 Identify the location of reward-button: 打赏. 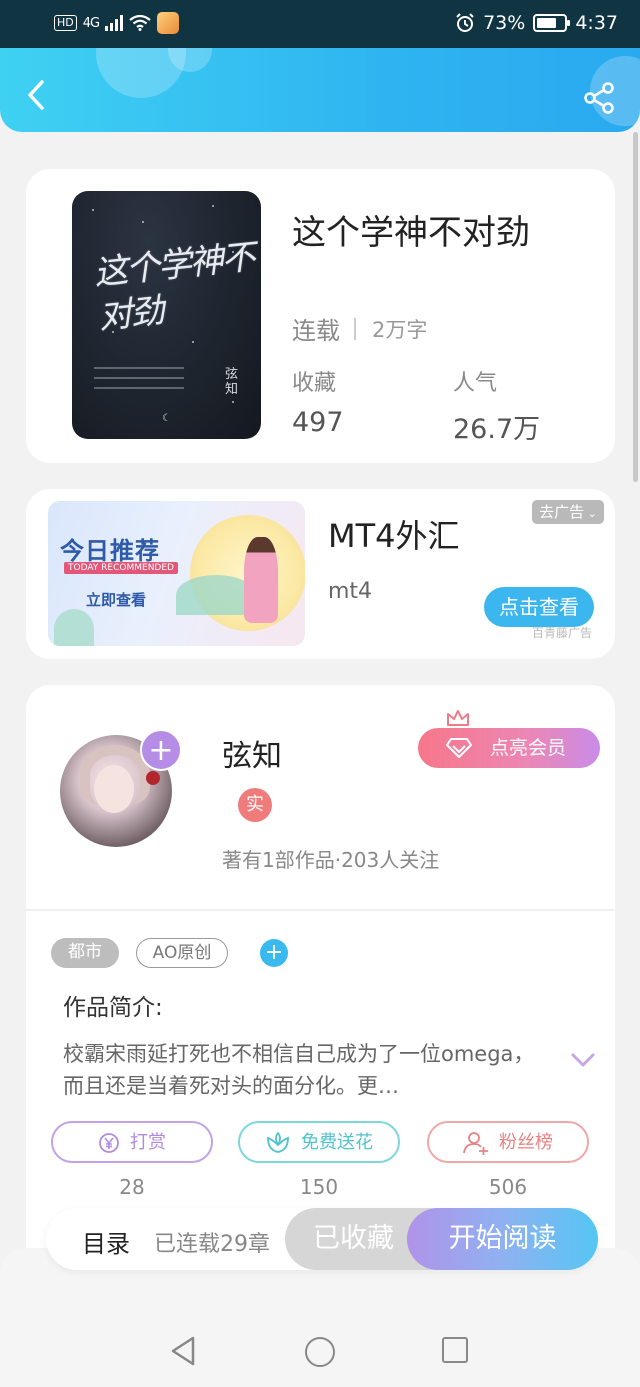
(132, 1142).